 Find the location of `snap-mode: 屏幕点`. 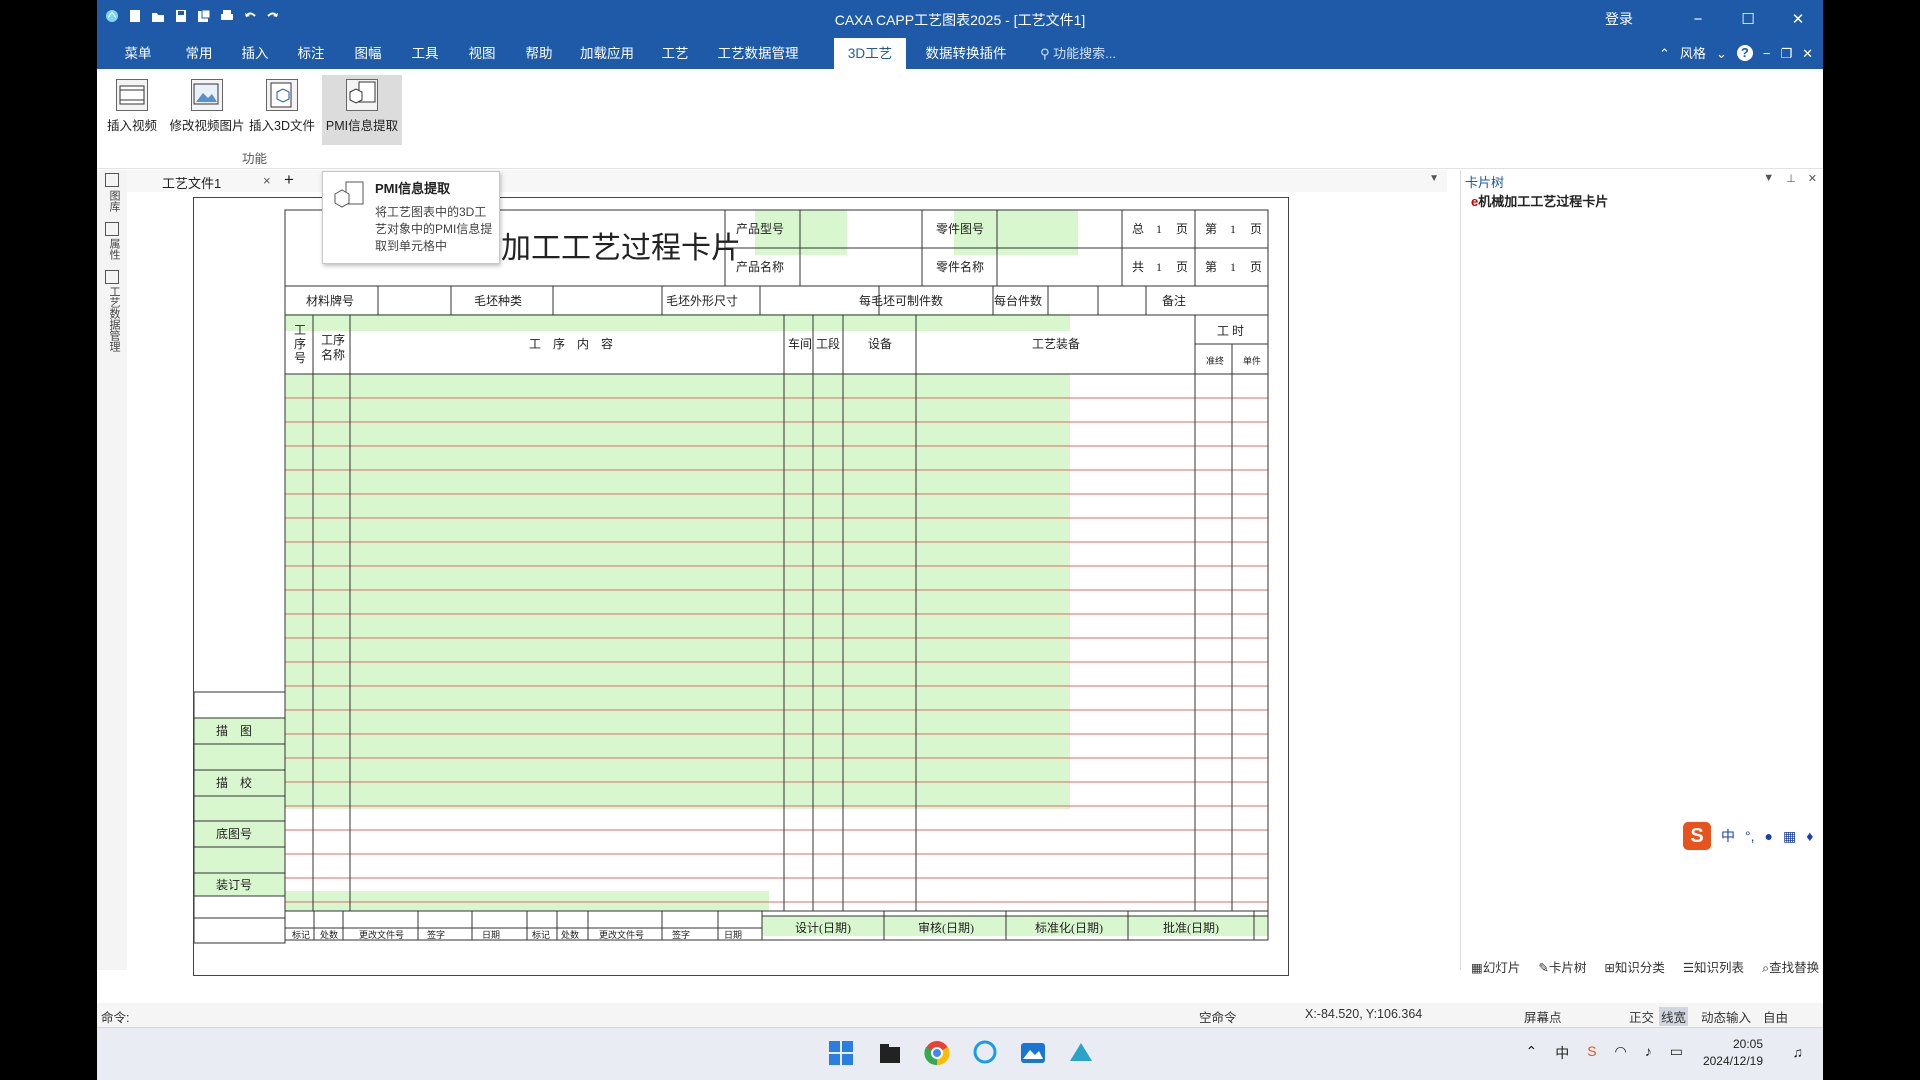

snap-mode: 屏幕点 is located at coordinates (1543, 1016).